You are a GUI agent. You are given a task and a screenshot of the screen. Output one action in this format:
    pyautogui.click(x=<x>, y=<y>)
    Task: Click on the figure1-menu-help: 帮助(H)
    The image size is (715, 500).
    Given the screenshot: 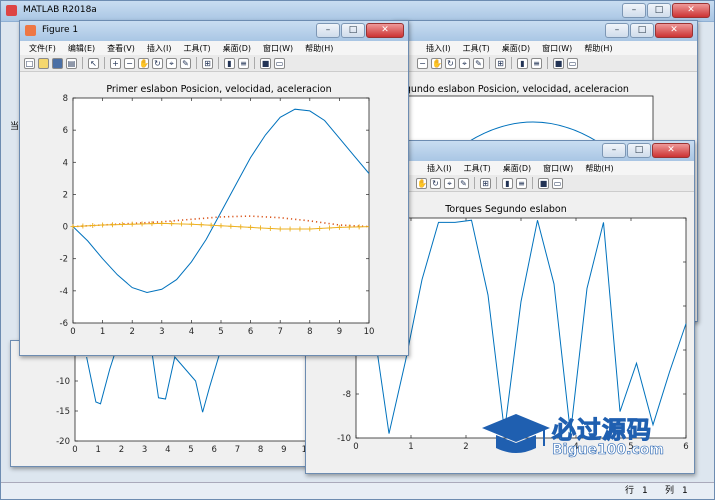 What is the action you would take?
    pyautogui.click(x=319, y=48)
    